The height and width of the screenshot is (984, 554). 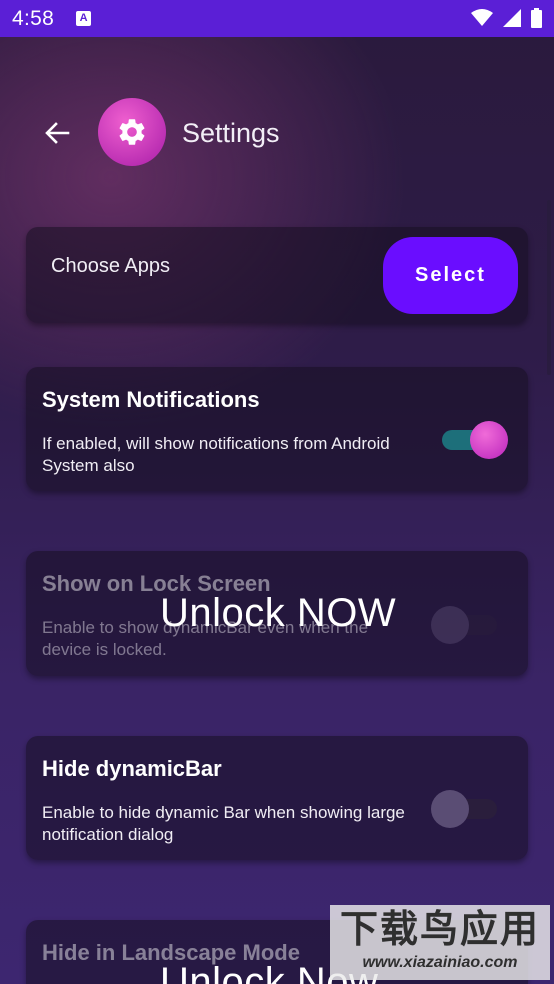 I want to click on system-notifications-toggle, so click(x=472, y=440).